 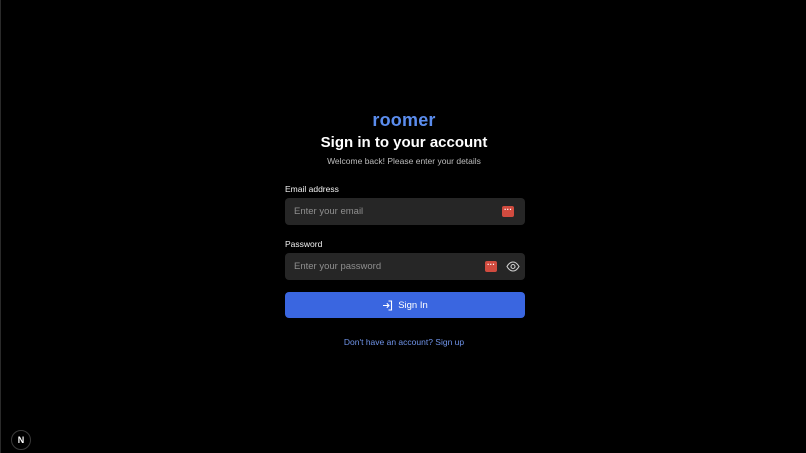 What do you see at coordinates (413, 305) in the screenshot?
I see `sign-in-button-label: Sign In` at bounding box center [413, 305].